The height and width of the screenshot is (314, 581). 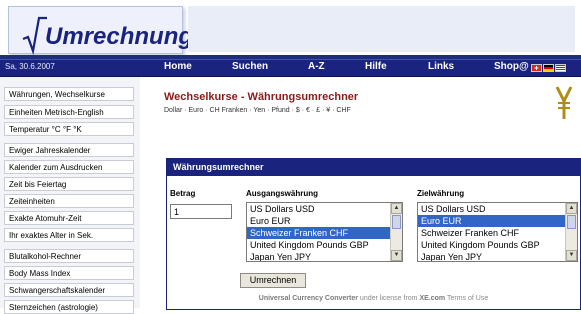 What do you see at coordinates (497, 221) in the screenshot?
I see `to-option-eur: Euro EUR` at bounding box center [497, 221].